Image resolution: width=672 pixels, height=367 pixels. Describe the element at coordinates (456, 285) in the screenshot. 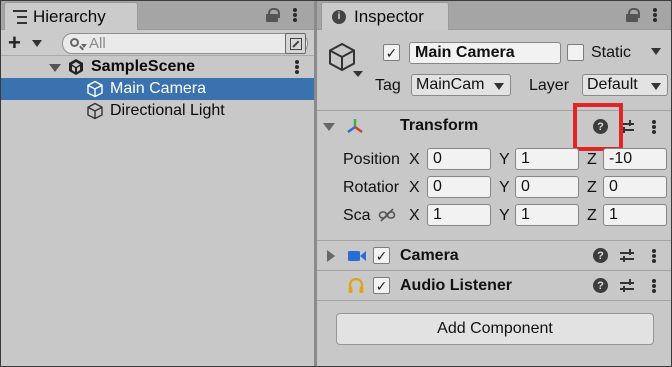

I see `audio-listener-title: Audio Listener` at that location.